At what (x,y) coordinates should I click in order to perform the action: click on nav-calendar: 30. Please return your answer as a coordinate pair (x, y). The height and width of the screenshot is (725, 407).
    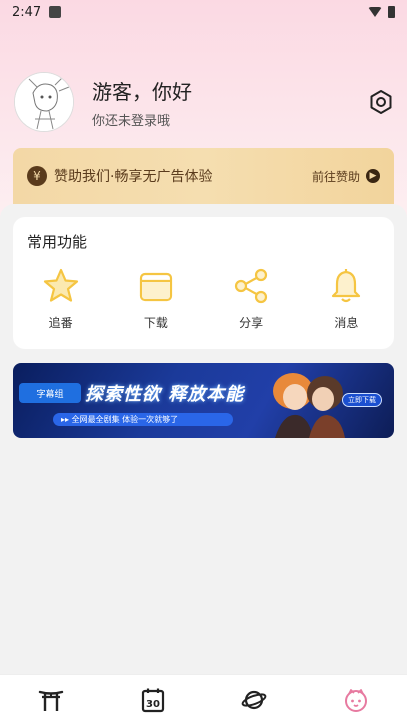
    Looking at the image, I should click on (153, 700).